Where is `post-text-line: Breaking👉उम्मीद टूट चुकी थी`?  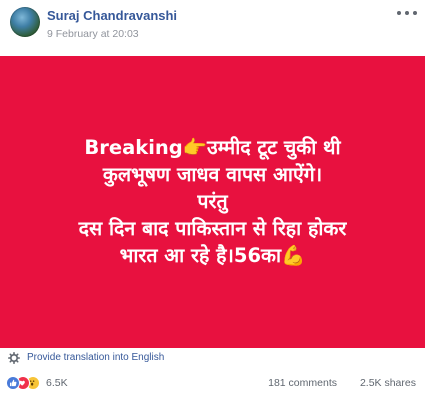 post-text-line: Breaking👉उम्मीद टूट चुकी थी is located at coordinates (212, 147).